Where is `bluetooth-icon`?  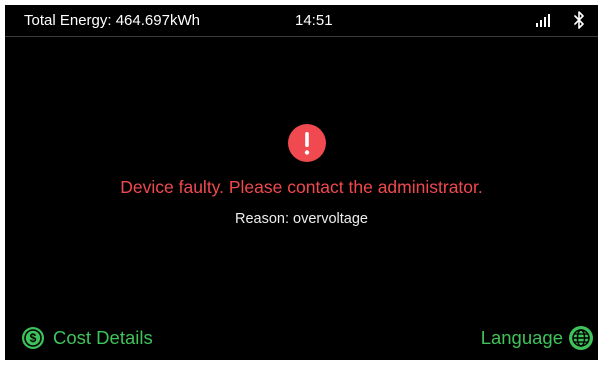
bluetooth-icon is located at coordinates (579, 20).